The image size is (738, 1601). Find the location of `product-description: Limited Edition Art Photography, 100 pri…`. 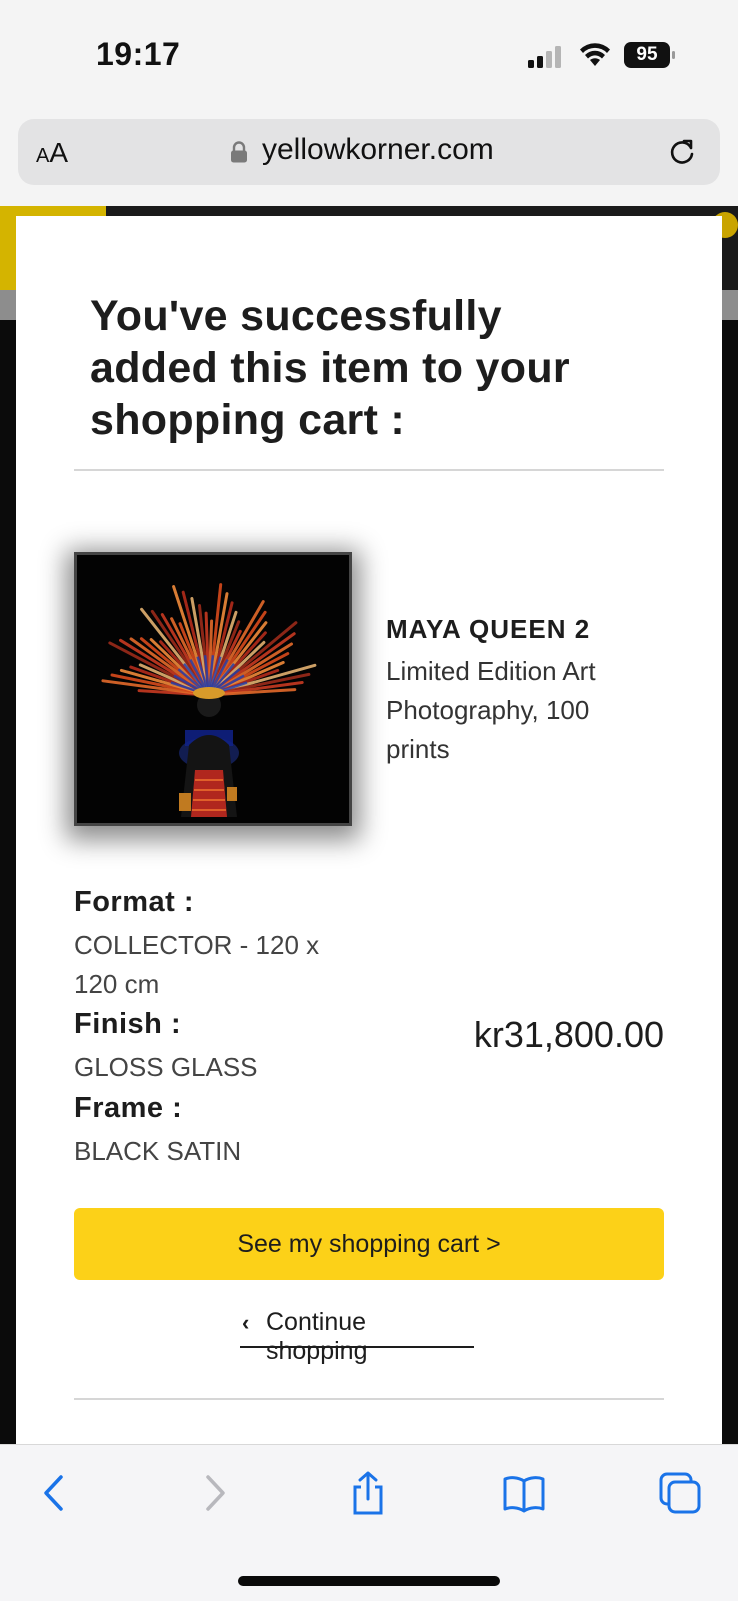

product-description: Limited Edition Art Photography, 100 pri… is located at coordinates (491, 710).